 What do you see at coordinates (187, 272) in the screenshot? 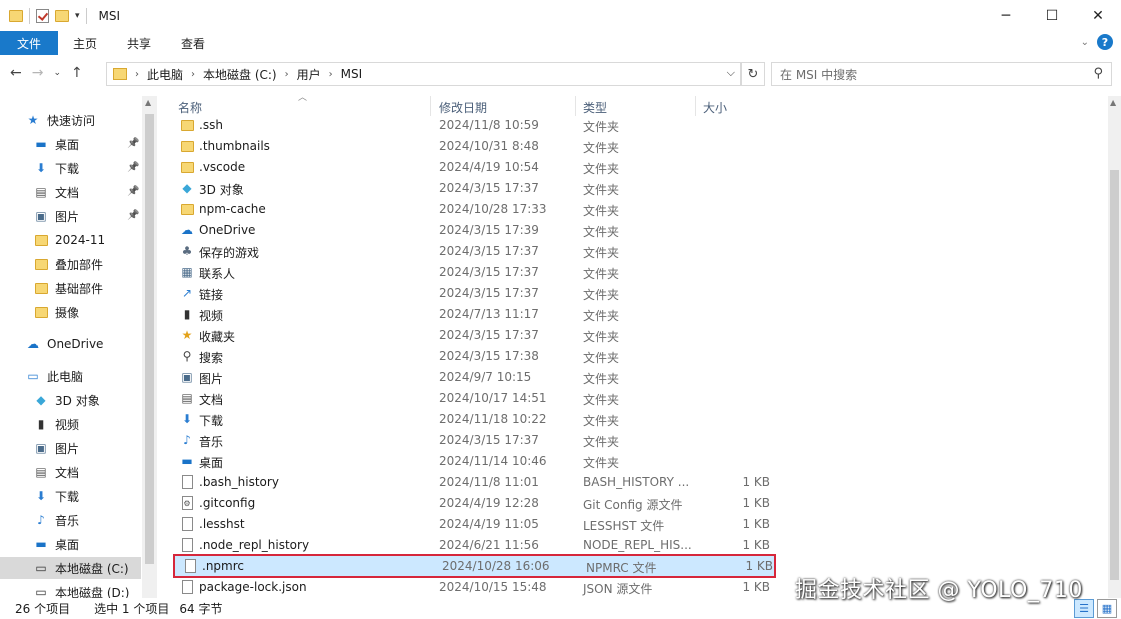
I see `contacts-icon: ▦` at bounding box center [187, 272].